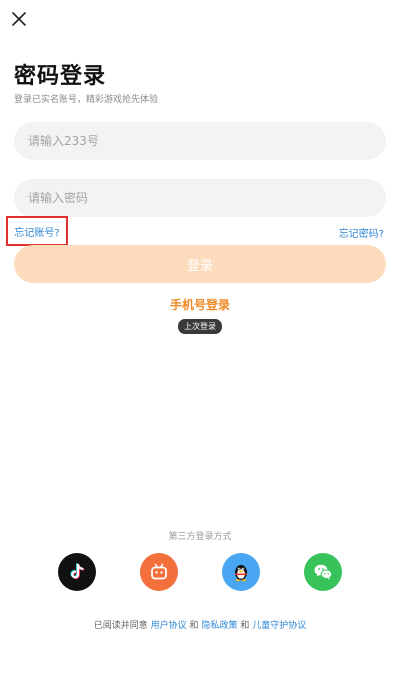 This screenshot has height=689, width=400. I want to click on forgot-password-link: 忘记密码?, so click(361, 232).